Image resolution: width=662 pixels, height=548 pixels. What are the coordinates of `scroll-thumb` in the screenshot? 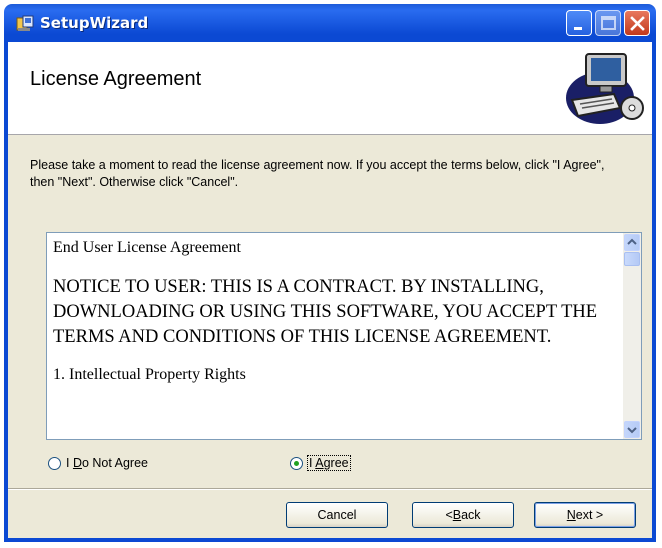 It's located at (632, 259).